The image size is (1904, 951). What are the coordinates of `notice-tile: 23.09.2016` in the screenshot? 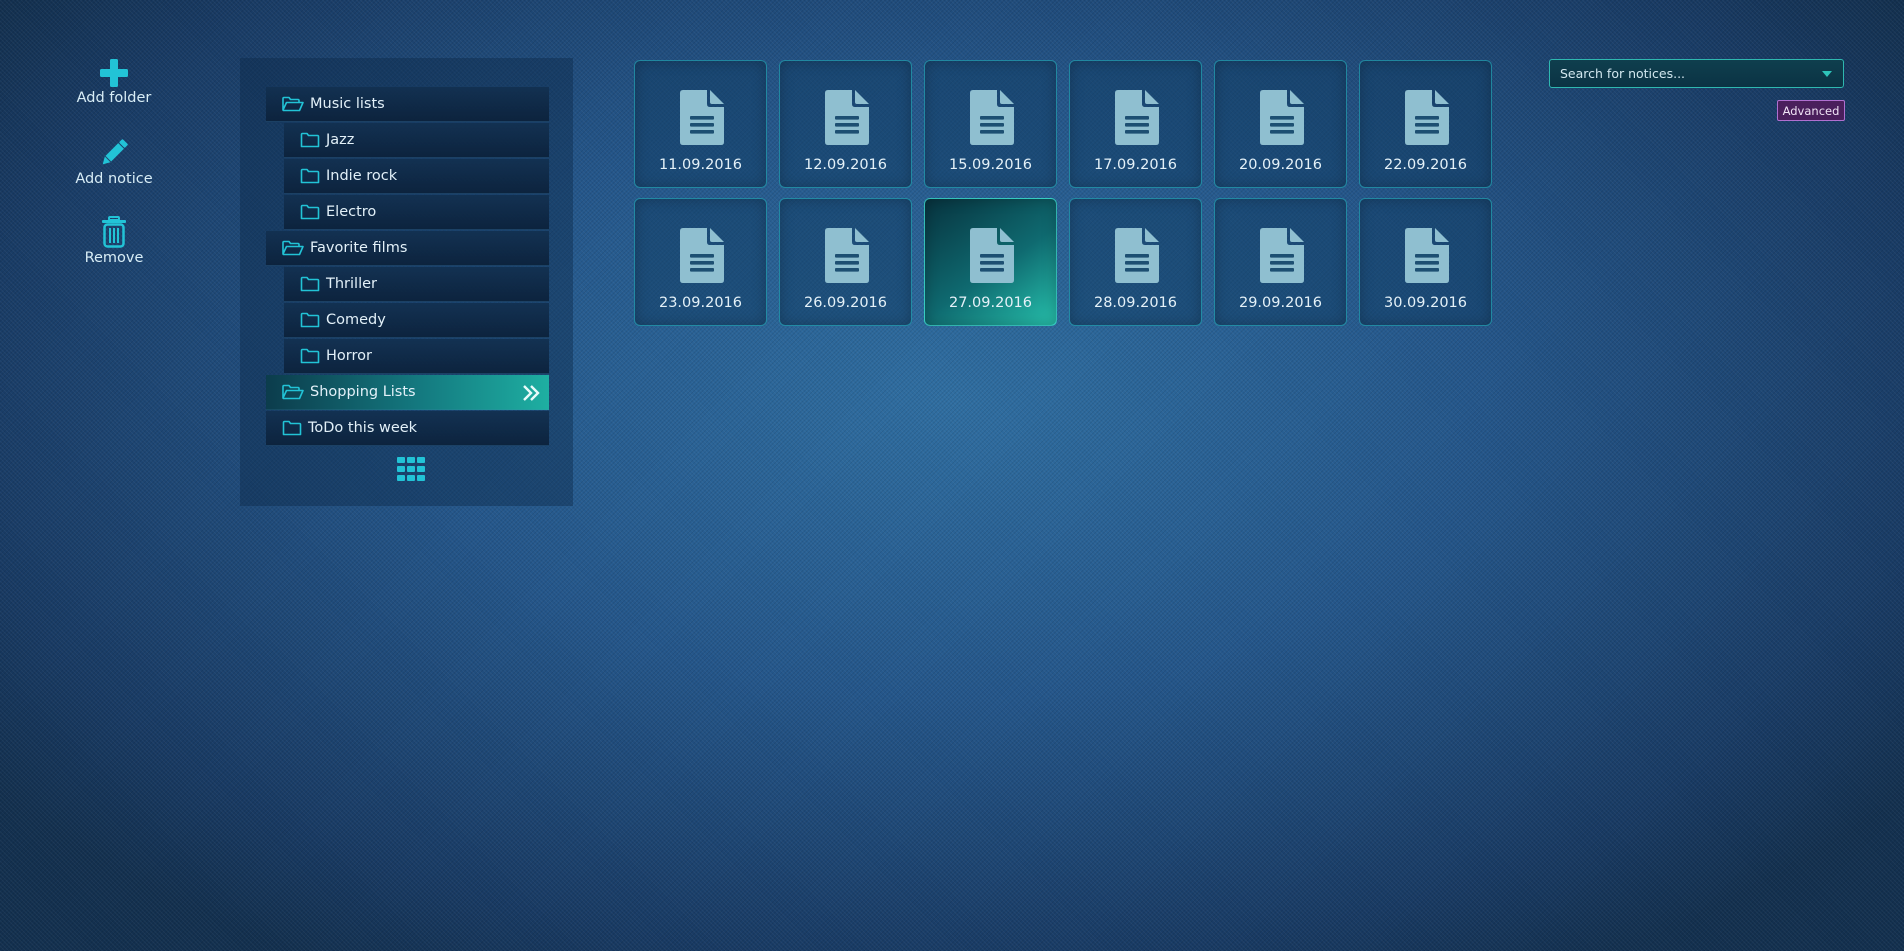 It's located at (700, 262).